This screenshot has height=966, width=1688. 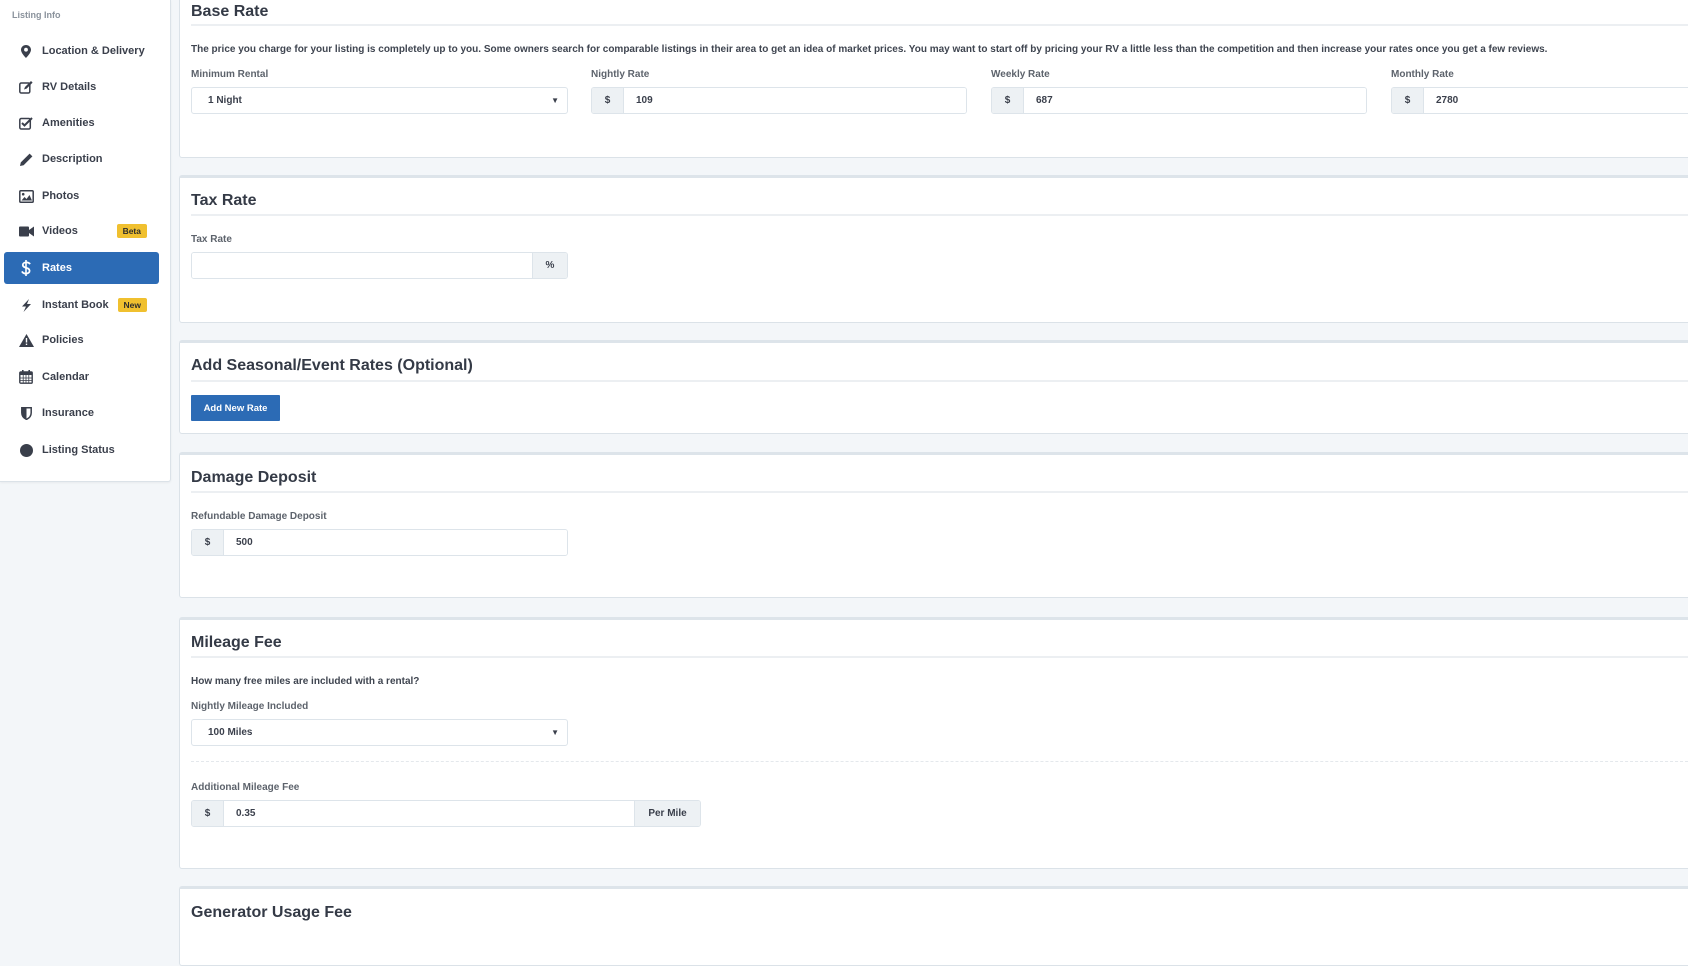 I want to click on shield-icon, so click(x=26, y=413).